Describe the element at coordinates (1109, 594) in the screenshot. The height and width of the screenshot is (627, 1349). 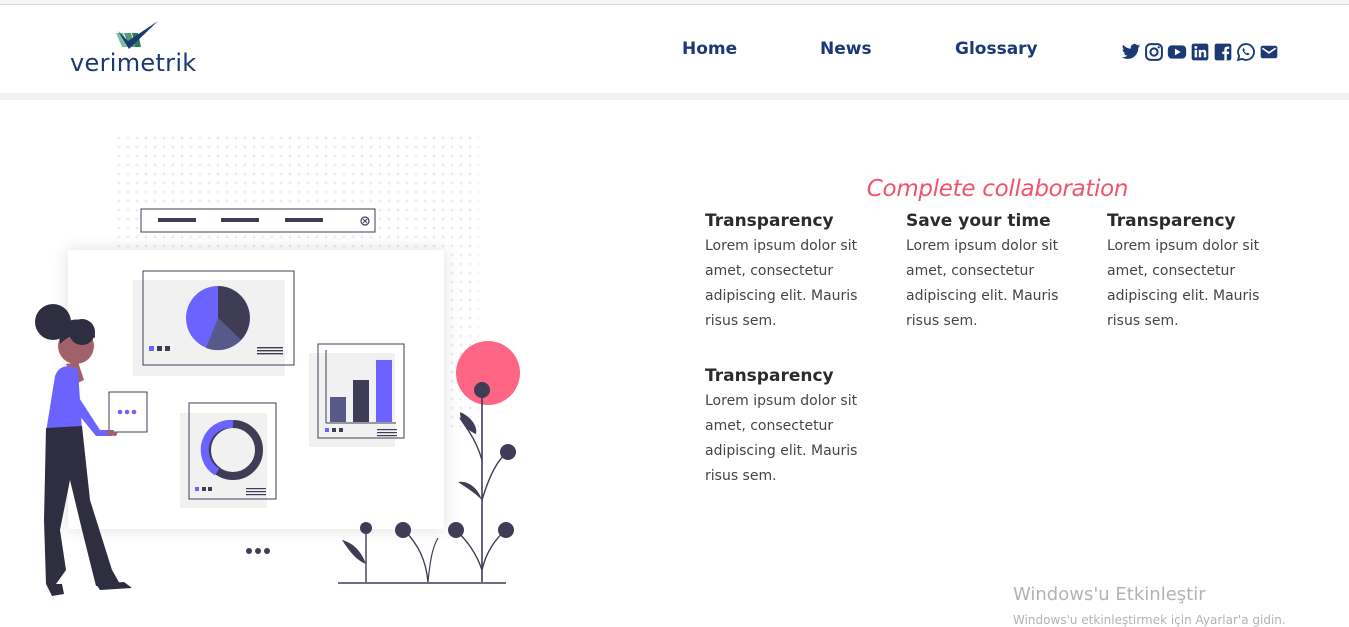
I see `watermark-title: Windows'u Etkinleştir` at that location.